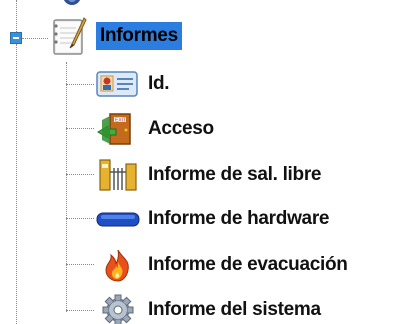 Image resolution: width=398 pixels, height=324 pixels. I want to click on tree-node-informe-sal-libre: Informe de sal. libre, so click(209, 175).